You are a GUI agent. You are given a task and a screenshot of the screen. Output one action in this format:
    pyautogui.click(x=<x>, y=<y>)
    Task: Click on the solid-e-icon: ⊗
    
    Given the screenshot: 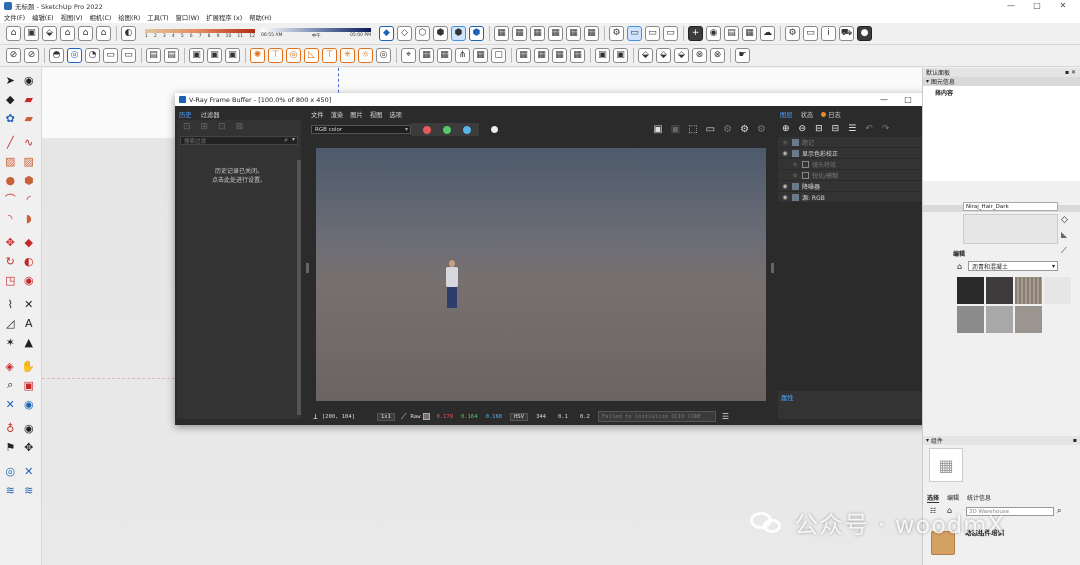 What is the action you would take?
    pyautogui.click(x=717, y=55)
    